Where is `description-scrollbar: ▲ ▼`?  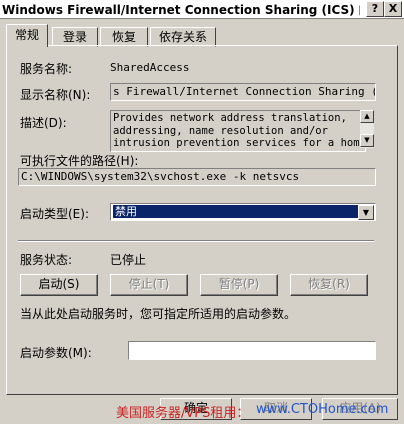 description-scrollbar: ▲ ▼ is located at coordinates (367, 129).